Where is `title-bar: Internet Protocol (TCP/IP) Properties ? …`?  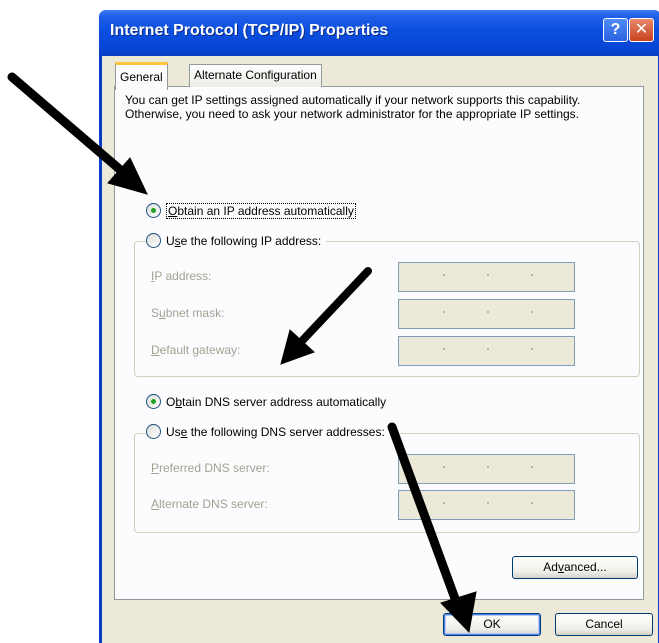
title-bar: Internet Protocol (TCP/IP) Properties ? … is located at coordinates (379, 33).